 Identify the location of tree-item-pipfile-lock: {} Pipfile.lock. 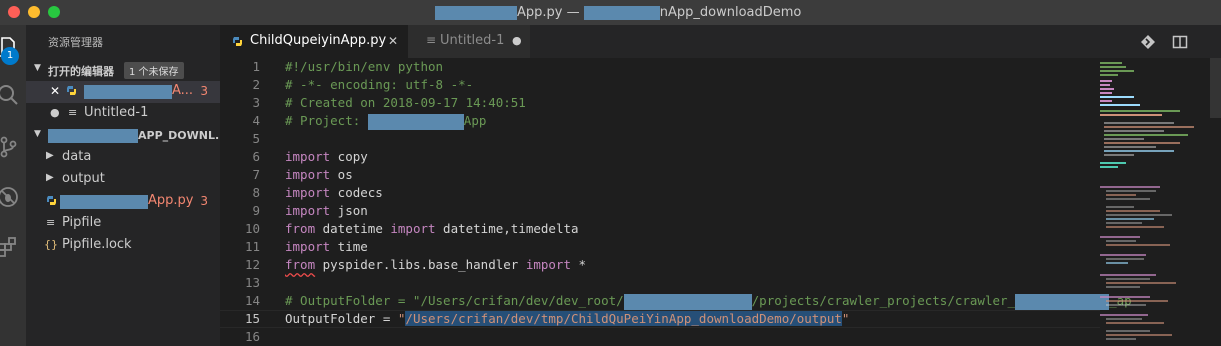
(123, 246).